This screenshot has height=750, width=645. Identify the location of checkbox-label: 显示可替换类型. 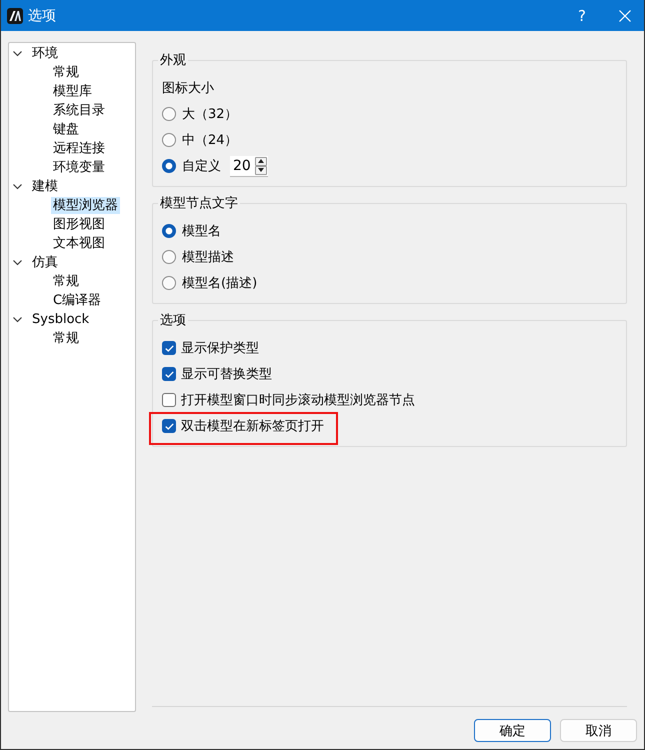
(226, 374).